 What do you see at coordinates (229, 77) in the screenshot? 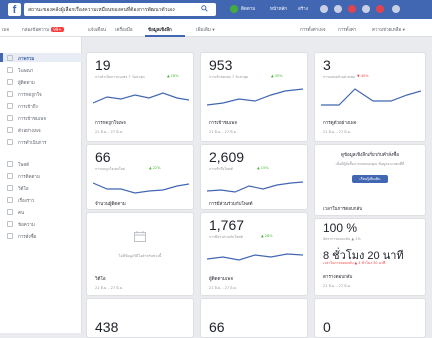
I see `metric-subtitle: การเข้าชมเพจ 7 วันล่าสุด` at bounding box center [229, 77].